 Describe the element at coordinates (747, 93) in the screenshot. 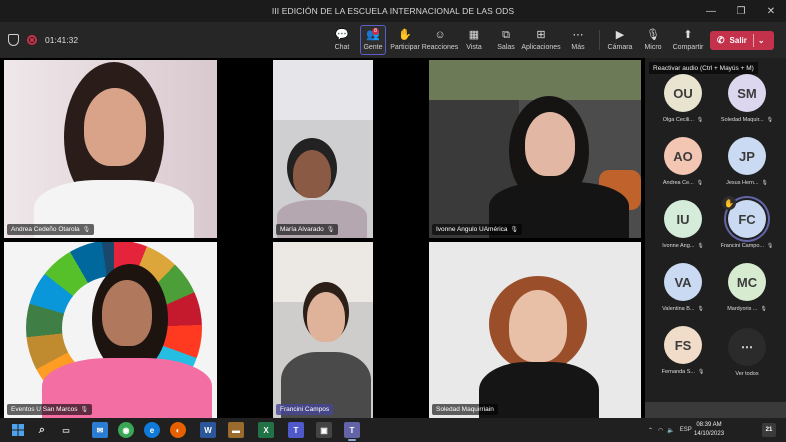

I see `avatar-initials: SM` at that location.